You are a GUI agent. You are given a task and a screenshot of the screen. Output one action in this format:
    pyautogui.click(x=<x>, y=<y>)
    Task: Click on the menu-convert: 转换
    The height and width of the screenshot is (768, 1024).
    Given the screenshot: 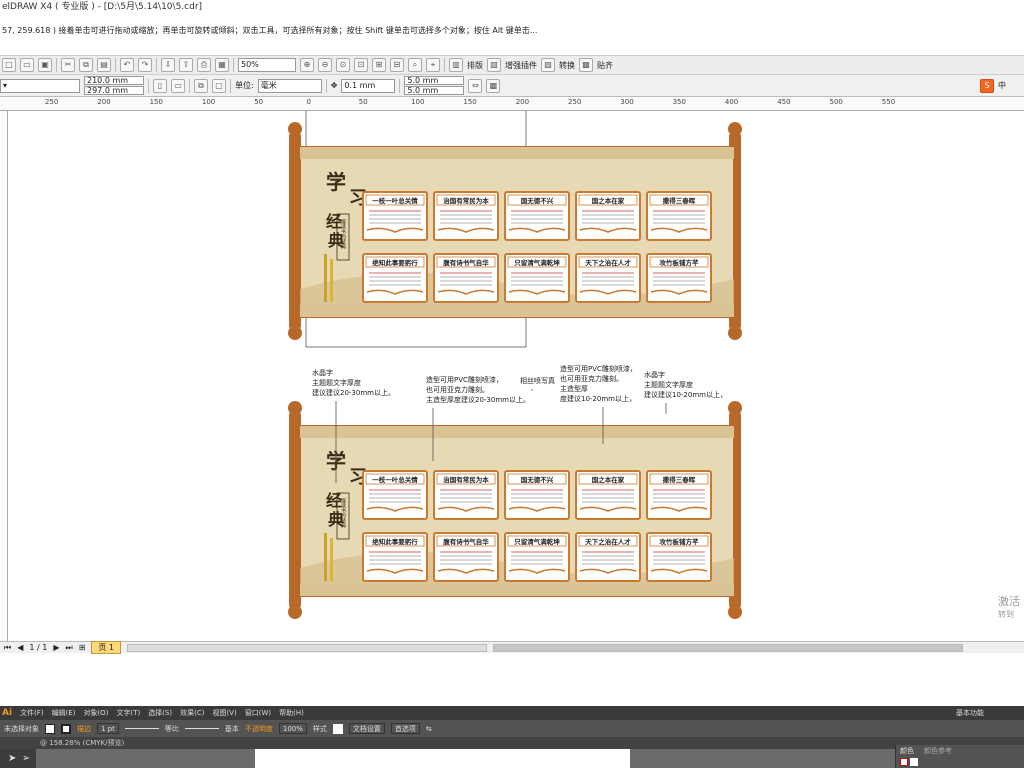 What is the action you would take?
    pyautogui.click(x=567, y=65)
    